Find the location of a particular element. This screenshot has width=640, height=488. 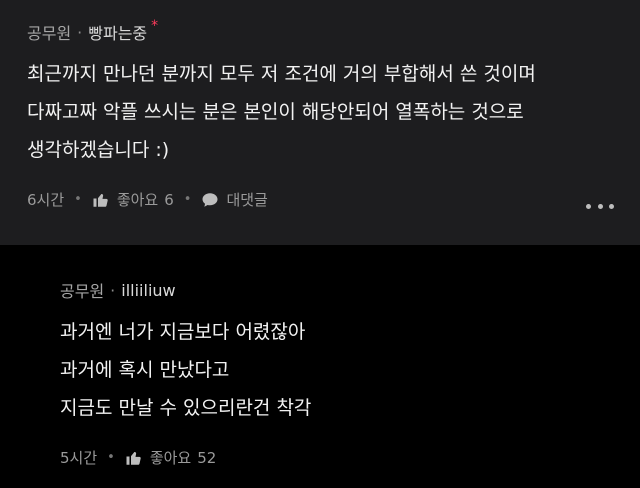

reply-button: 대댓글 is located at coordinates (234, 199).